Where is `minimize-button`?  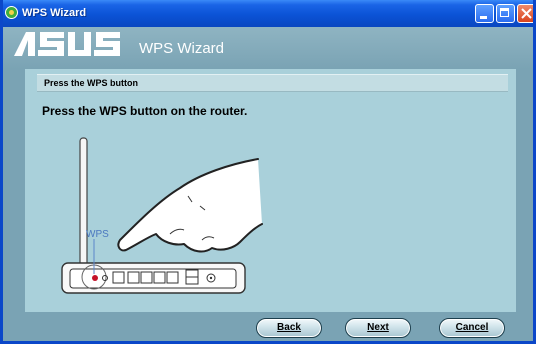
minimize-button is located at coordinates (484, 13).